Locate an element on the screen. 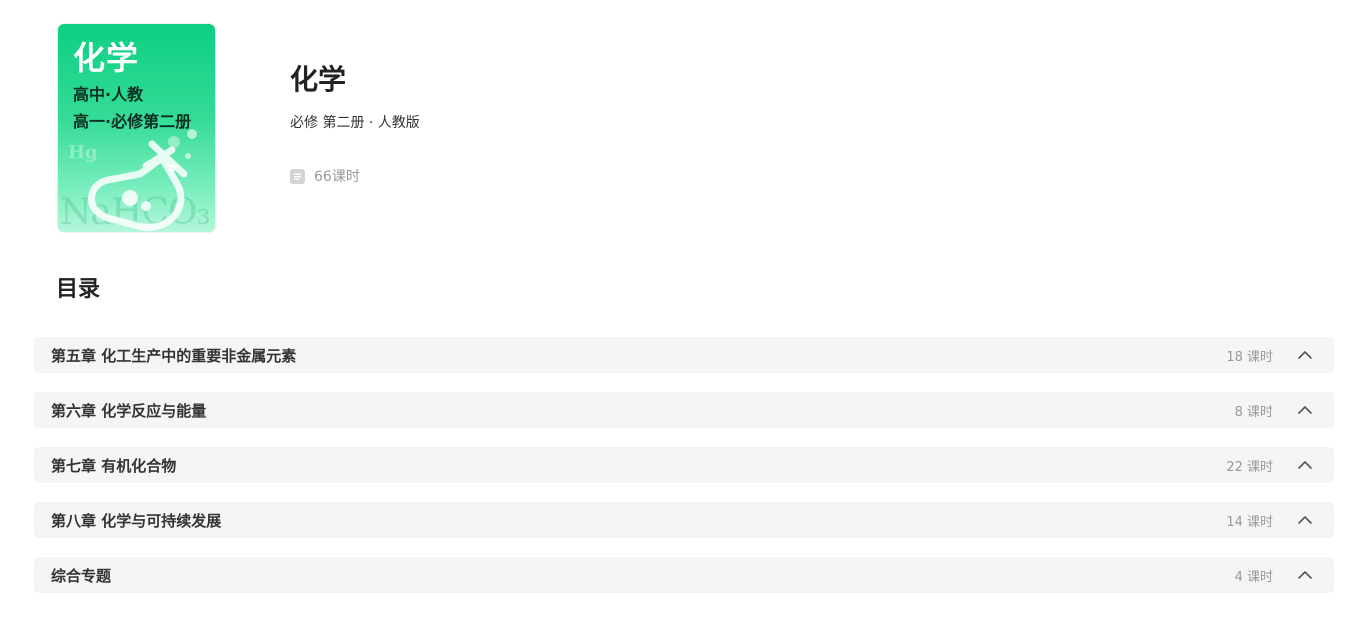  chapter-lesson-count: 4 课时 is located at coordinates (1253, 577).